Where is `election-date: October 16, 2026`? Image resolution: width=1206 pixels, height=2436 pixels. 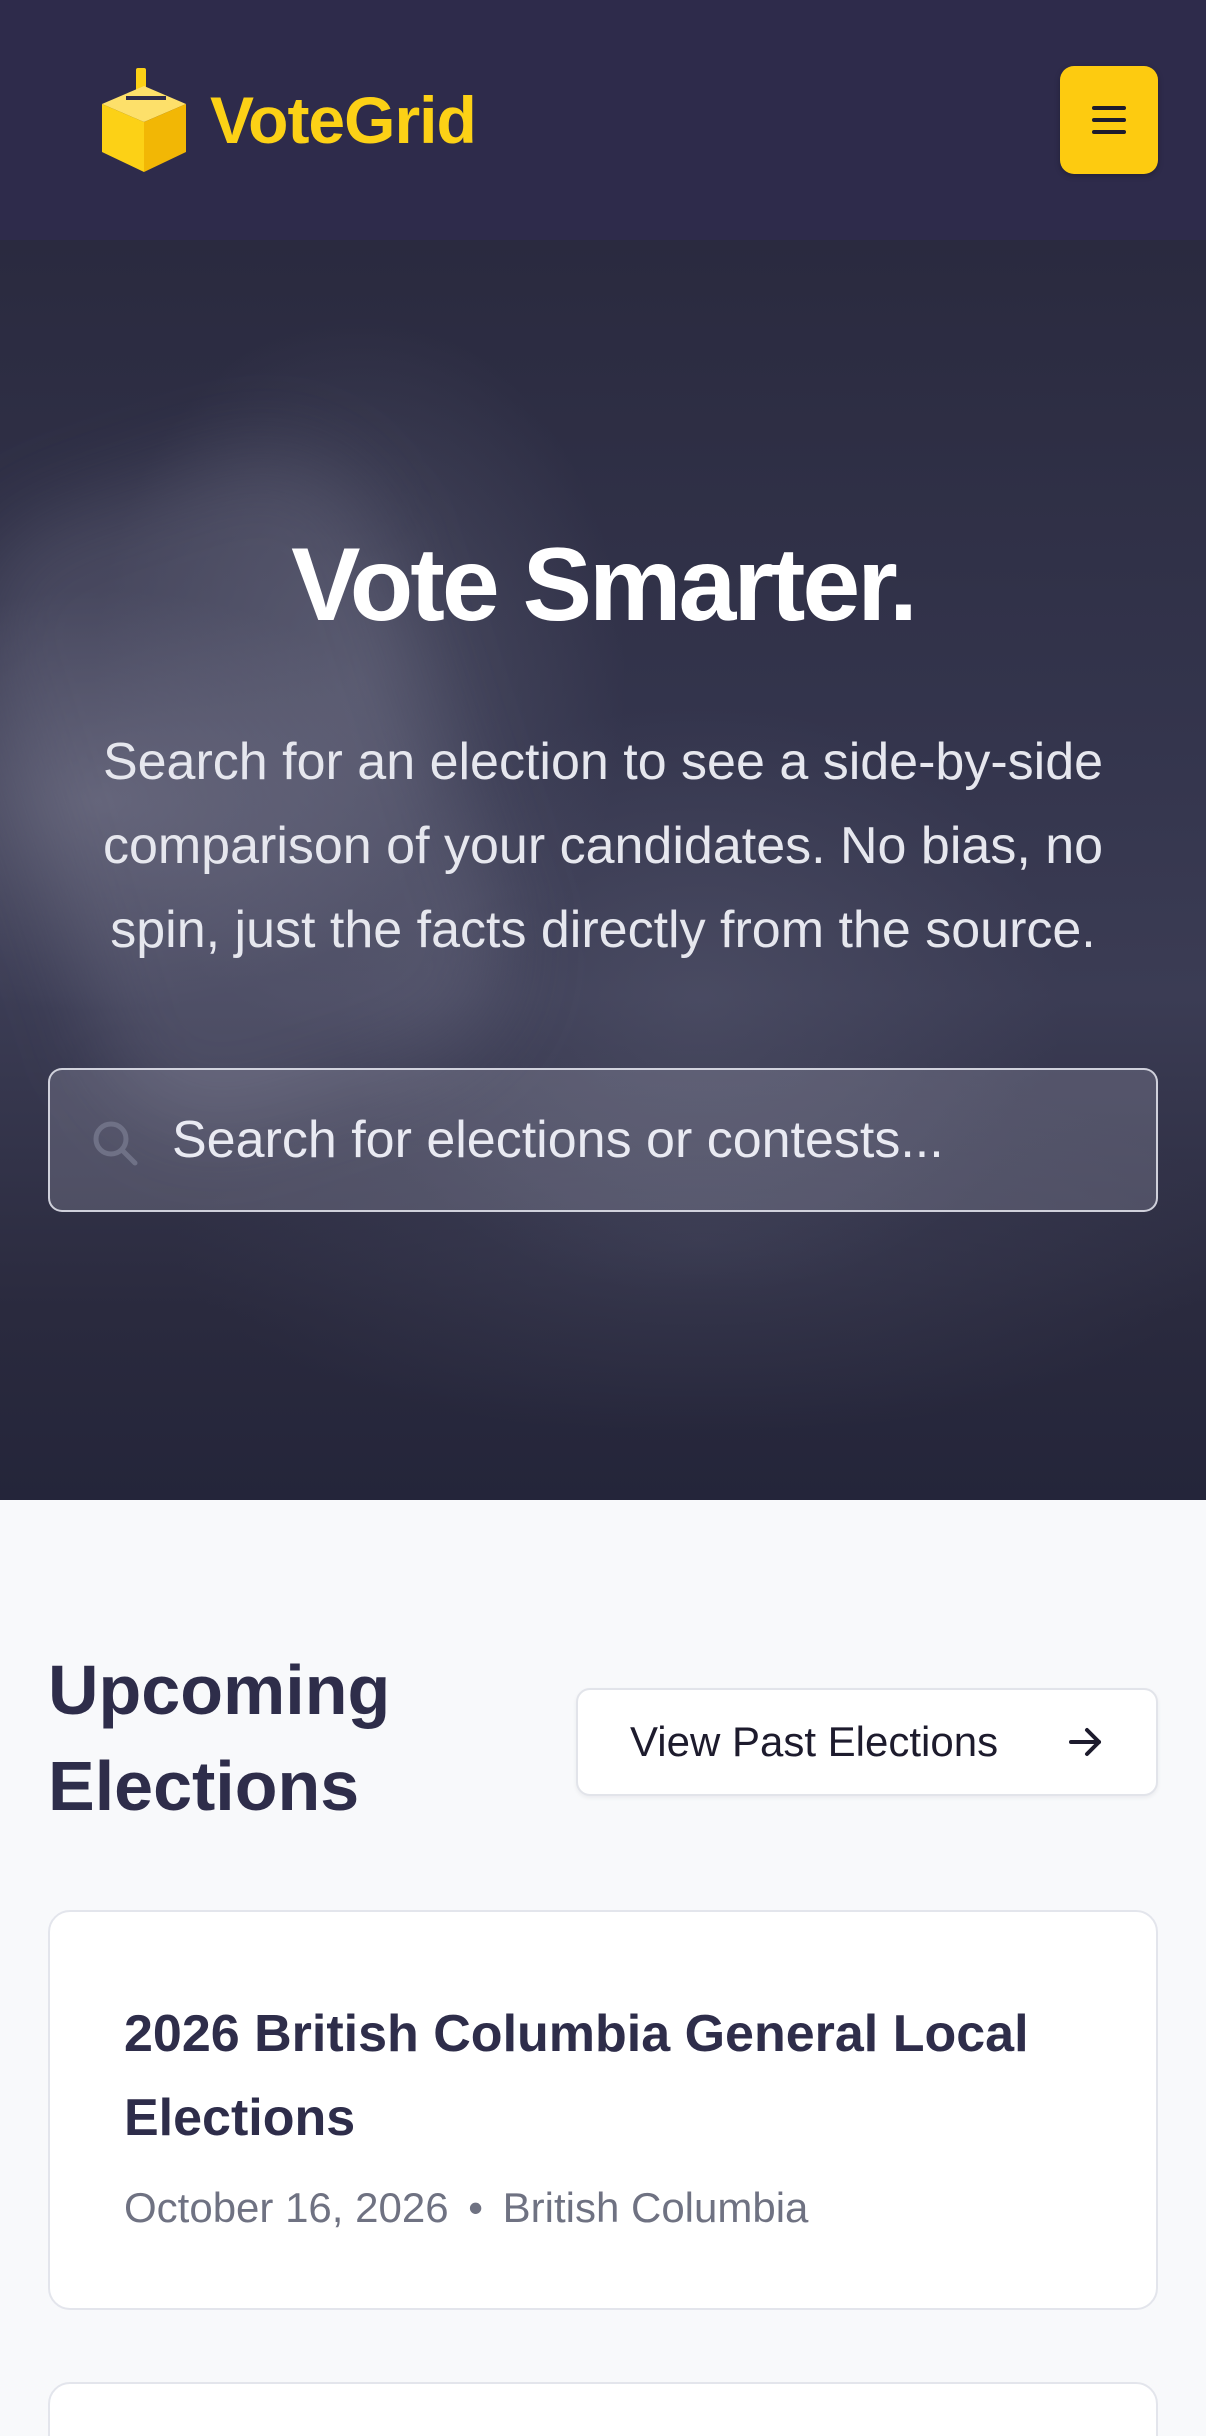 election-date: October 16, 2026 is located at coordinates (286, 2207).